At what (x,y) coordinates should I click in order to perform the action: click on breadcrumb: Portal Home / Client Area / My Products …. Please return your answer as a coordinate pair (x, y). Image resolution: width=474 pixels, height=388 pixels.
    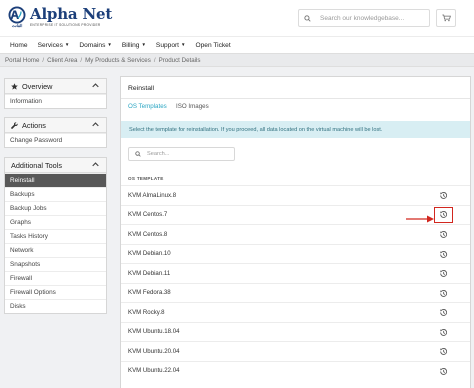
    Looking at the image, I should click on (237, 60).